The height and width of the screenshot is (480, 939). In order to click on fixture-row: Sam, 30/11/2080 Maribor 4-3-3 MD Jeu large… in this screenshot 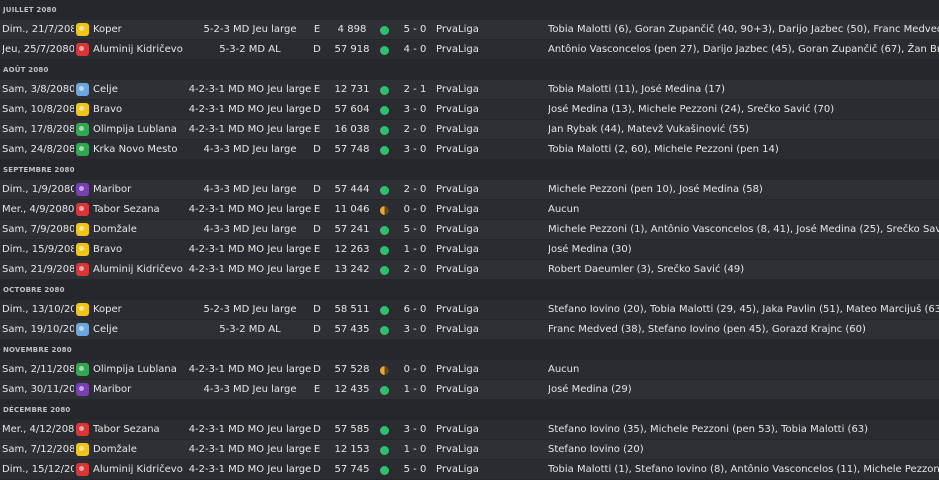, I will do `click(469, 390)`.